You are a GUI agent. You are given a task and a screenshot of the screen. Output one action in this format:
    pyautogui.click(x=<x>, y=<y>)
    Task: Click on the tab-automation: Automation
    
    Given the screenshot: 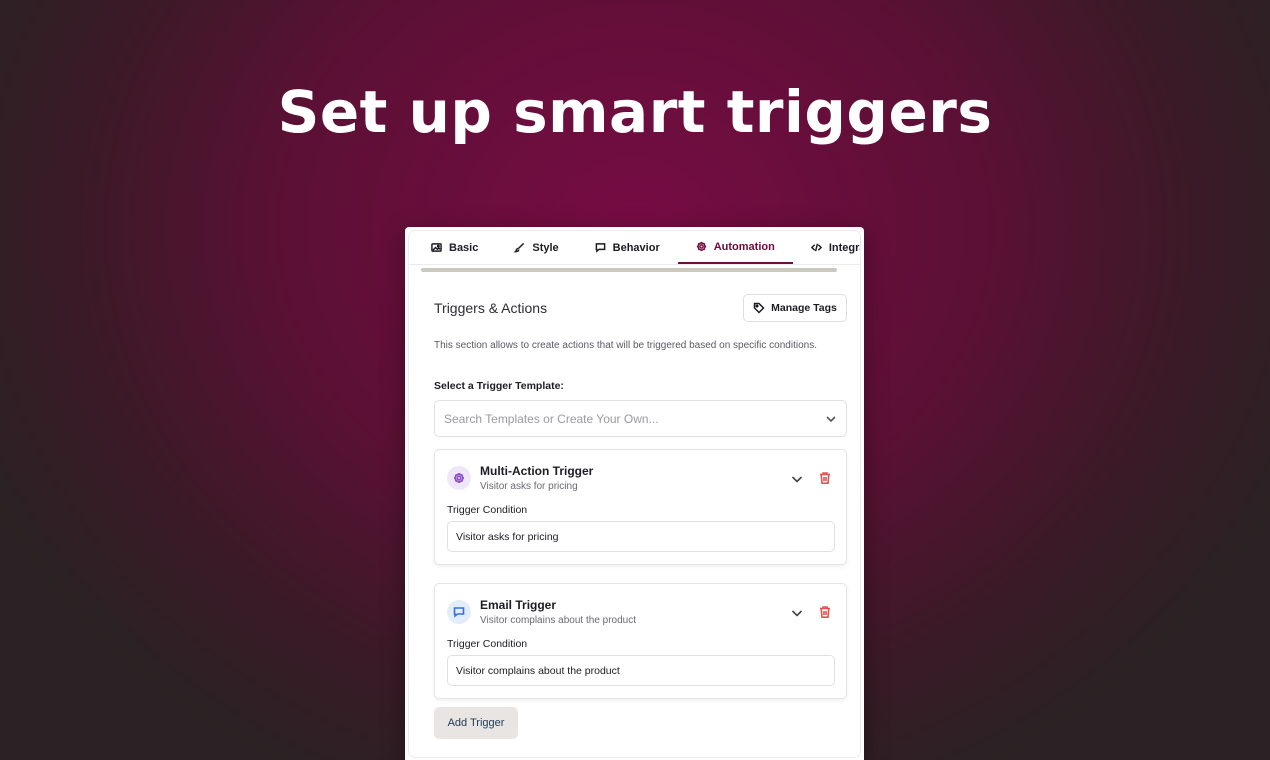 What is the action you would take?
    pyautogui.click(x=735, y=247)
    